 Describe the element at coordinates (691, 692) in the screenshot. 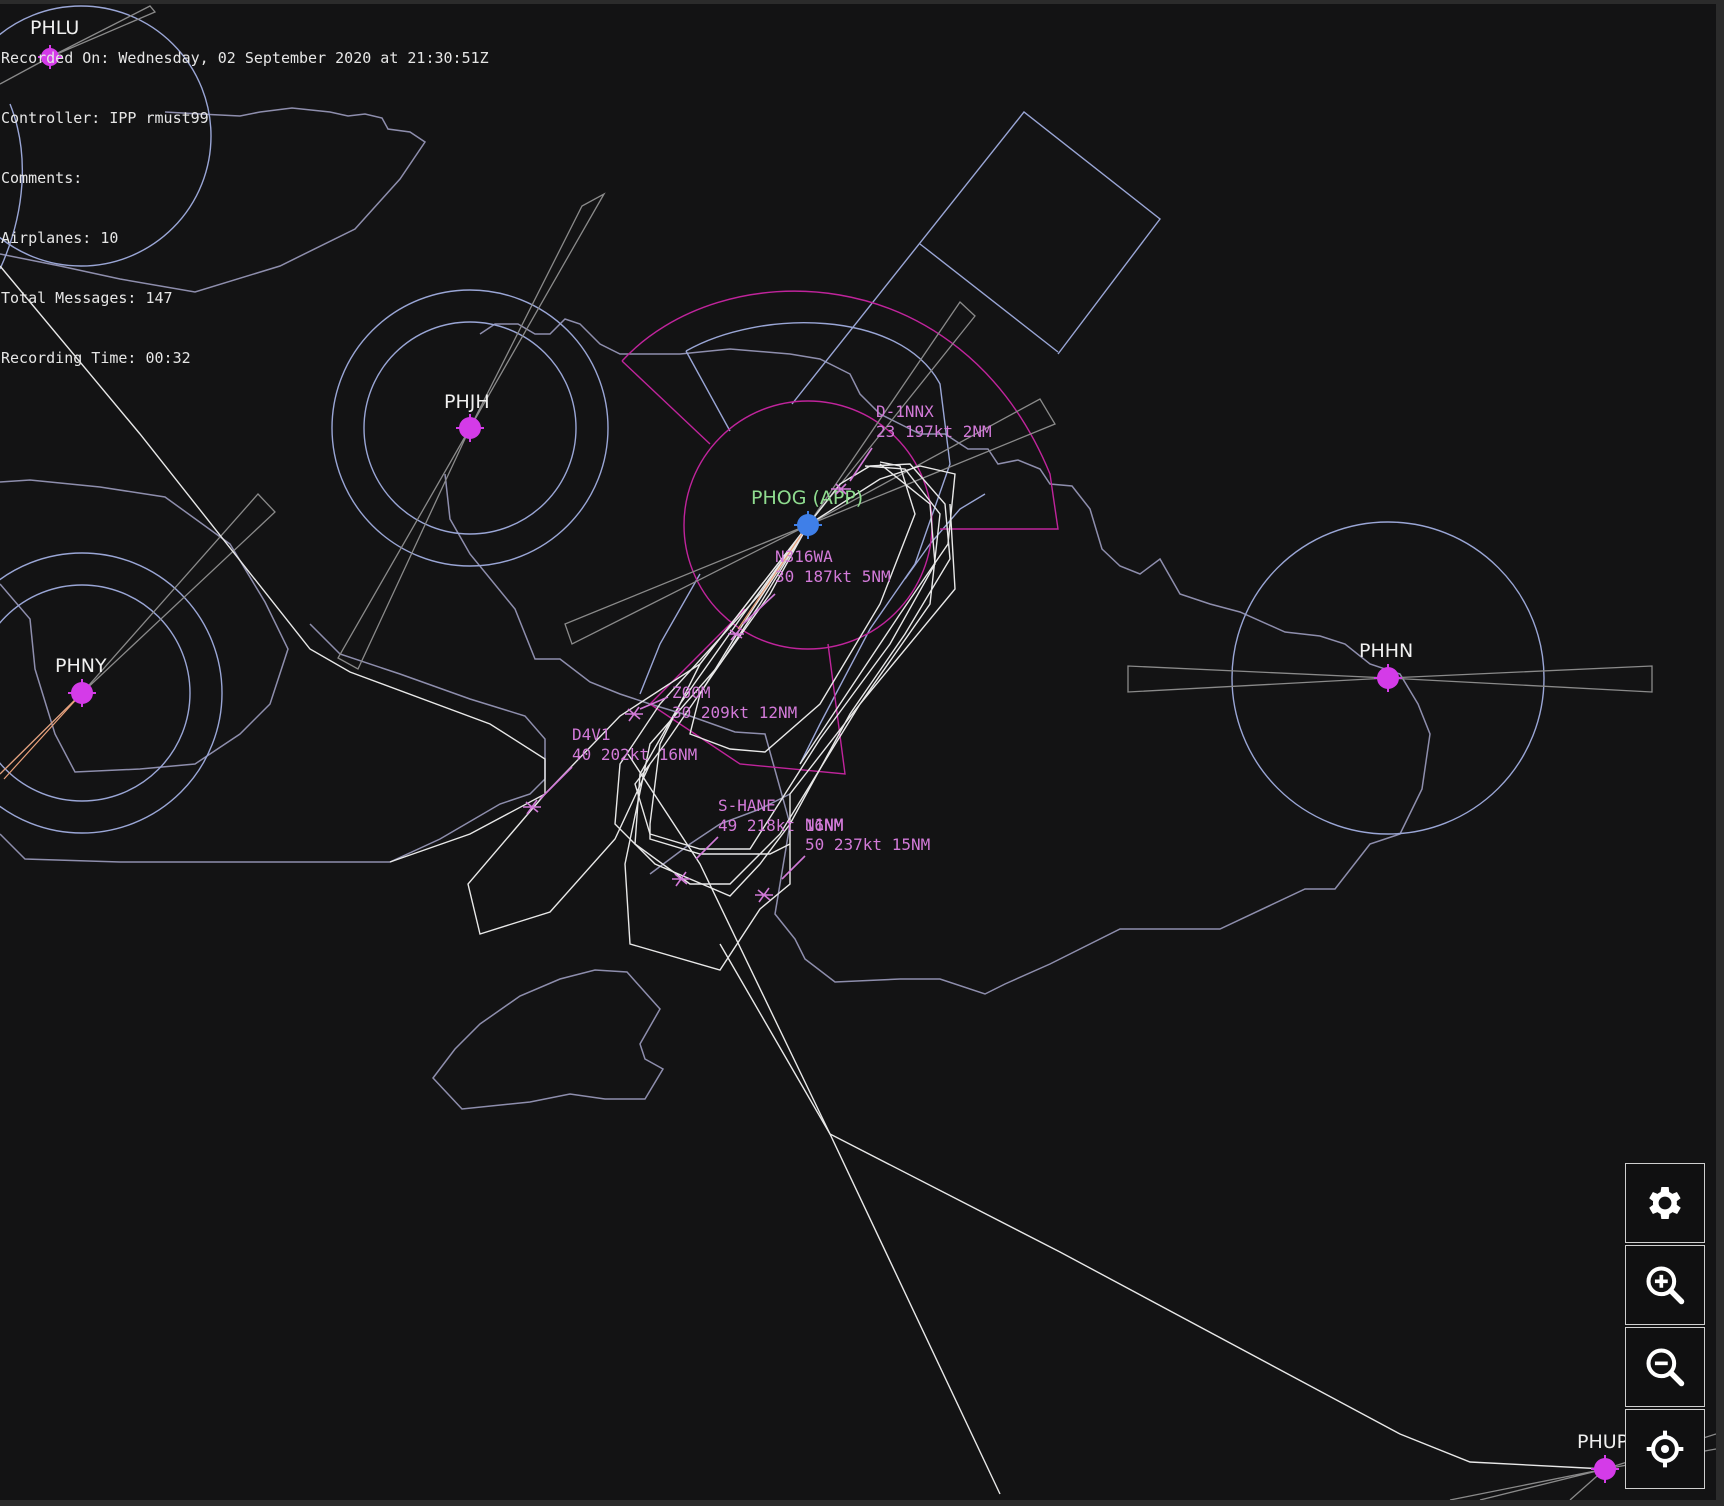

I see `svg-text: Z00M` at that location.